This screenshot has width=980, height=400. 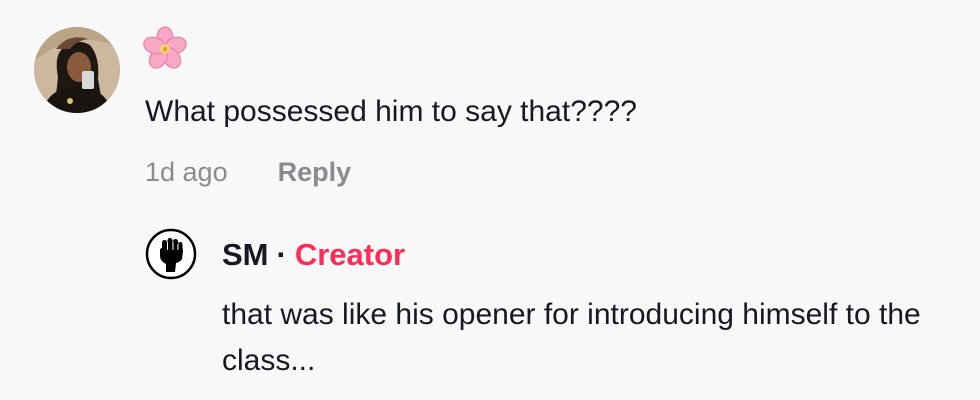 I want to click on reply-button: Reply, so click(x=315, y=172).